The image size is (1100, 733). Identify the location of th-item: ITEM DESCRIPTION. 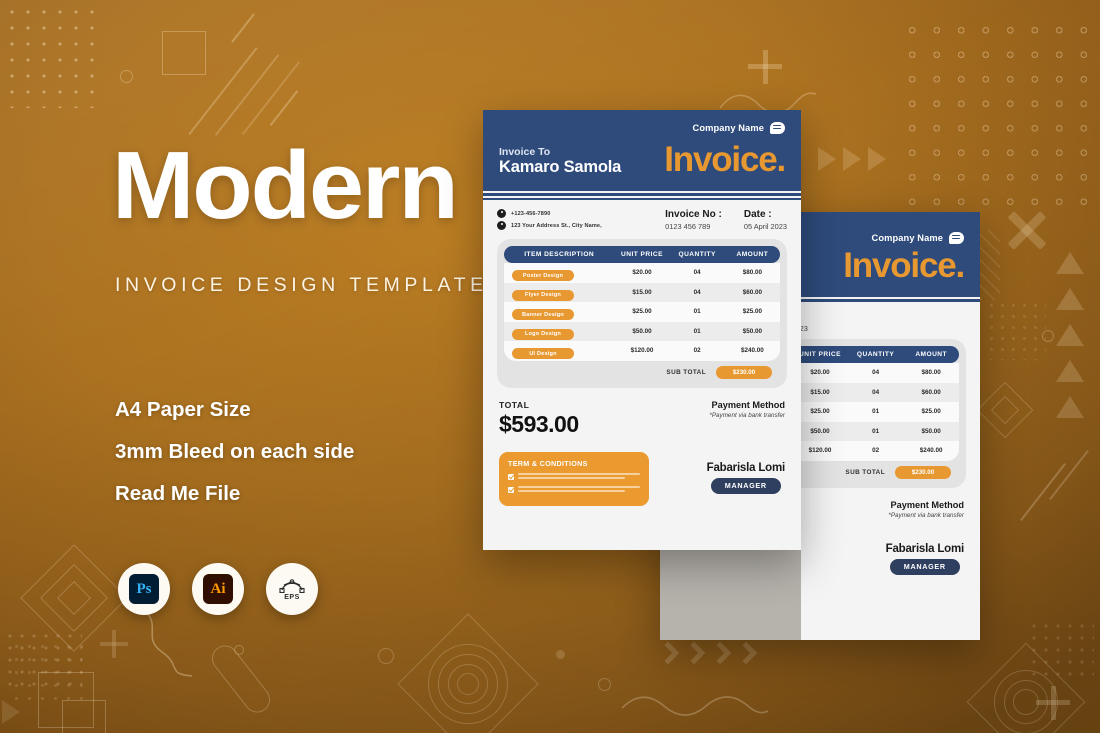
(559, 254).